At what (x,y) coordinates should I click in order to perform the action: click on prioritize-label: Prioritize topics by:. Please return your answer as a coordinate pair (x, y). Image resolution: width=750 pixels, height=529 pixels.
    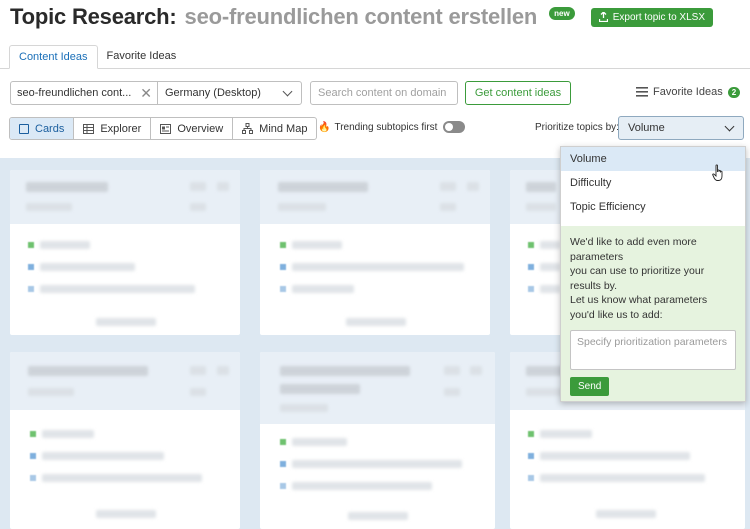
    Looking at the image, I should click on (577, 127).